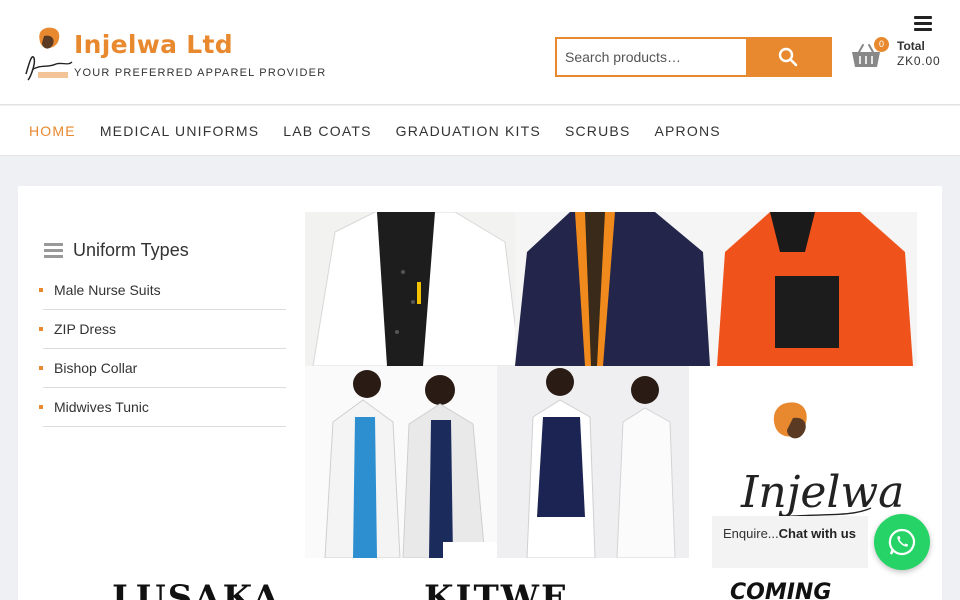 This screenshot has height=600, width=960. What do you see at coordinates (101, 407) in the screenshot?
I see `sidebar-item-label: Midwives Tunic` at bounding box center [101, 407].